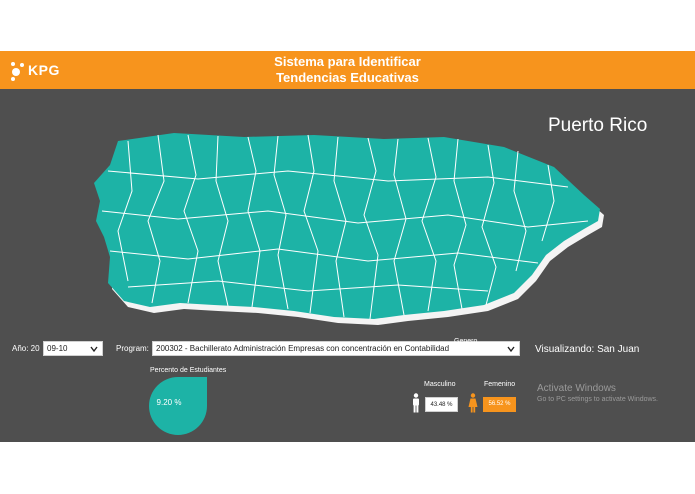  I want to click on male-percent-value: 43.48 %, so click(441, 404).